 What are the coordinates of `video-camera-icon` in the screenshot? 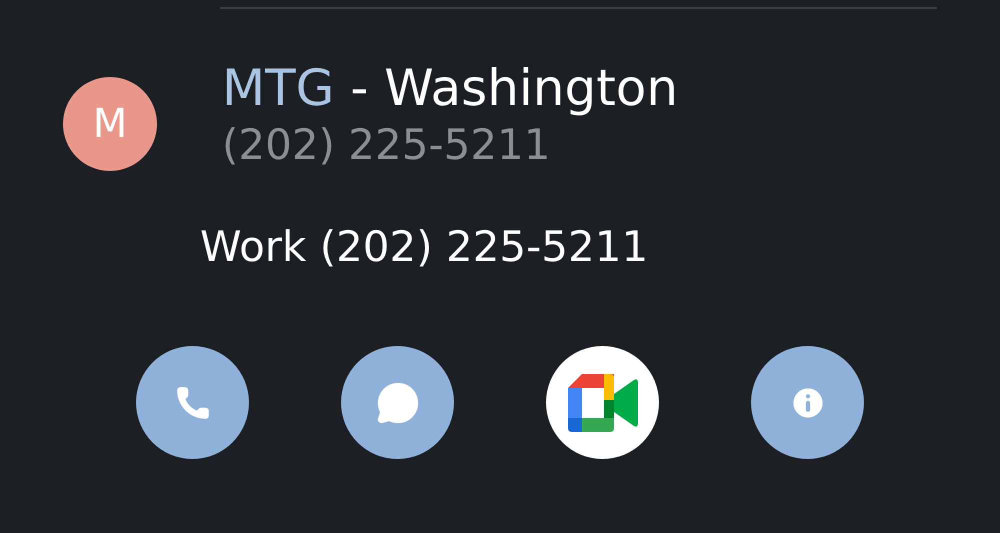 It's located at (603, 403).